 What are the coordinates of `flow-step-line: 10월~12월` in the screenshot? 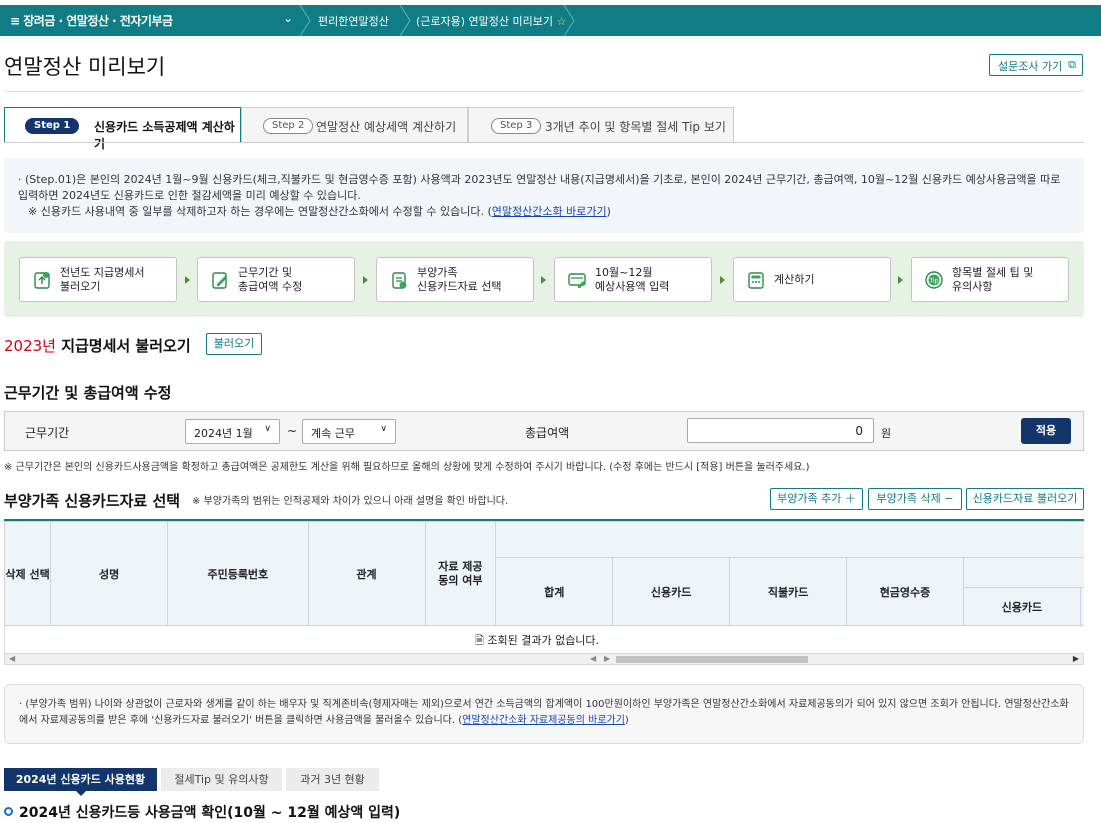 It's located at (624, 272).